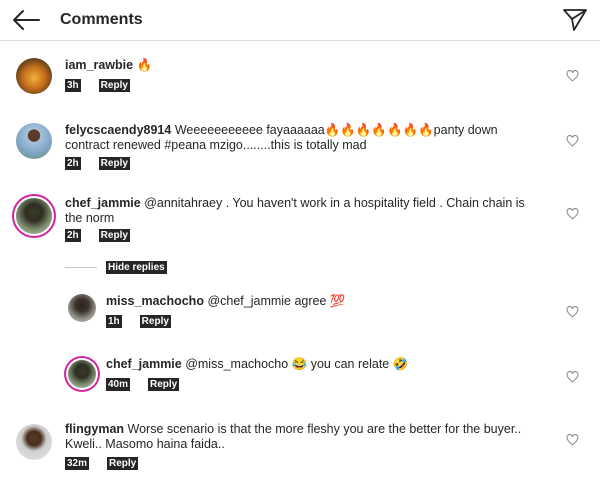 The width and height of the screenshot is (600, 504). Describe the element at coordinates (155, 301) in the screenshot. I see `comment-username: miss_machocho` at that location.